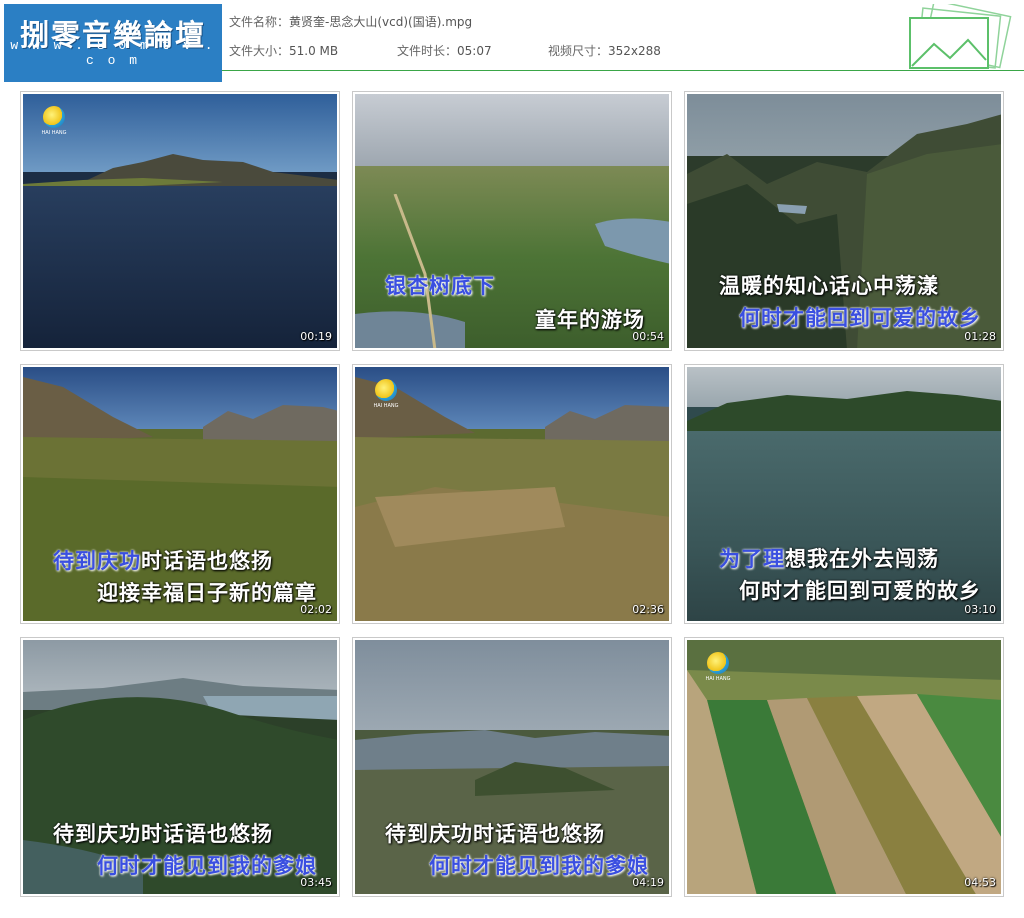 The width and height of the screenshot is (1024, 918). Describe the element at coordinates (316, 882) in the screenshot. I see `timestamp: 03:45` at that location.